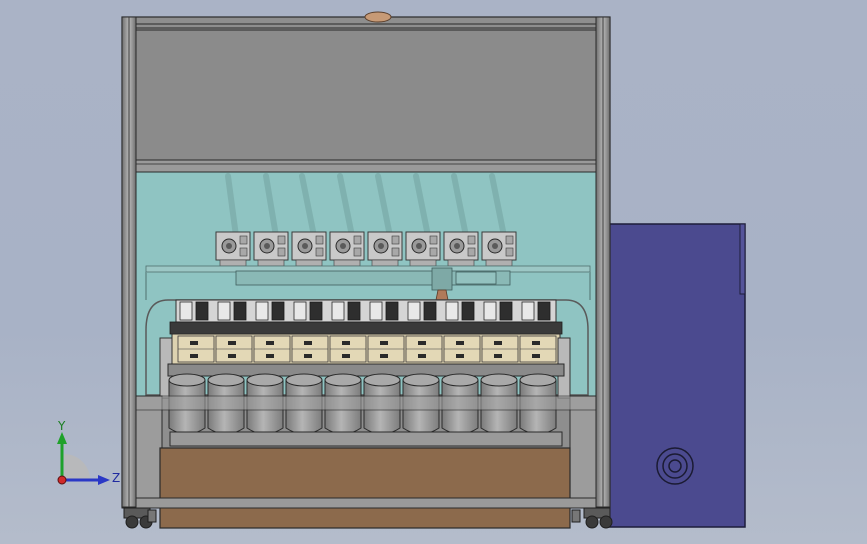  Describe the element at coordinates (116, 478) in the screenshot. I see `axis-z-label: Z` at that location.